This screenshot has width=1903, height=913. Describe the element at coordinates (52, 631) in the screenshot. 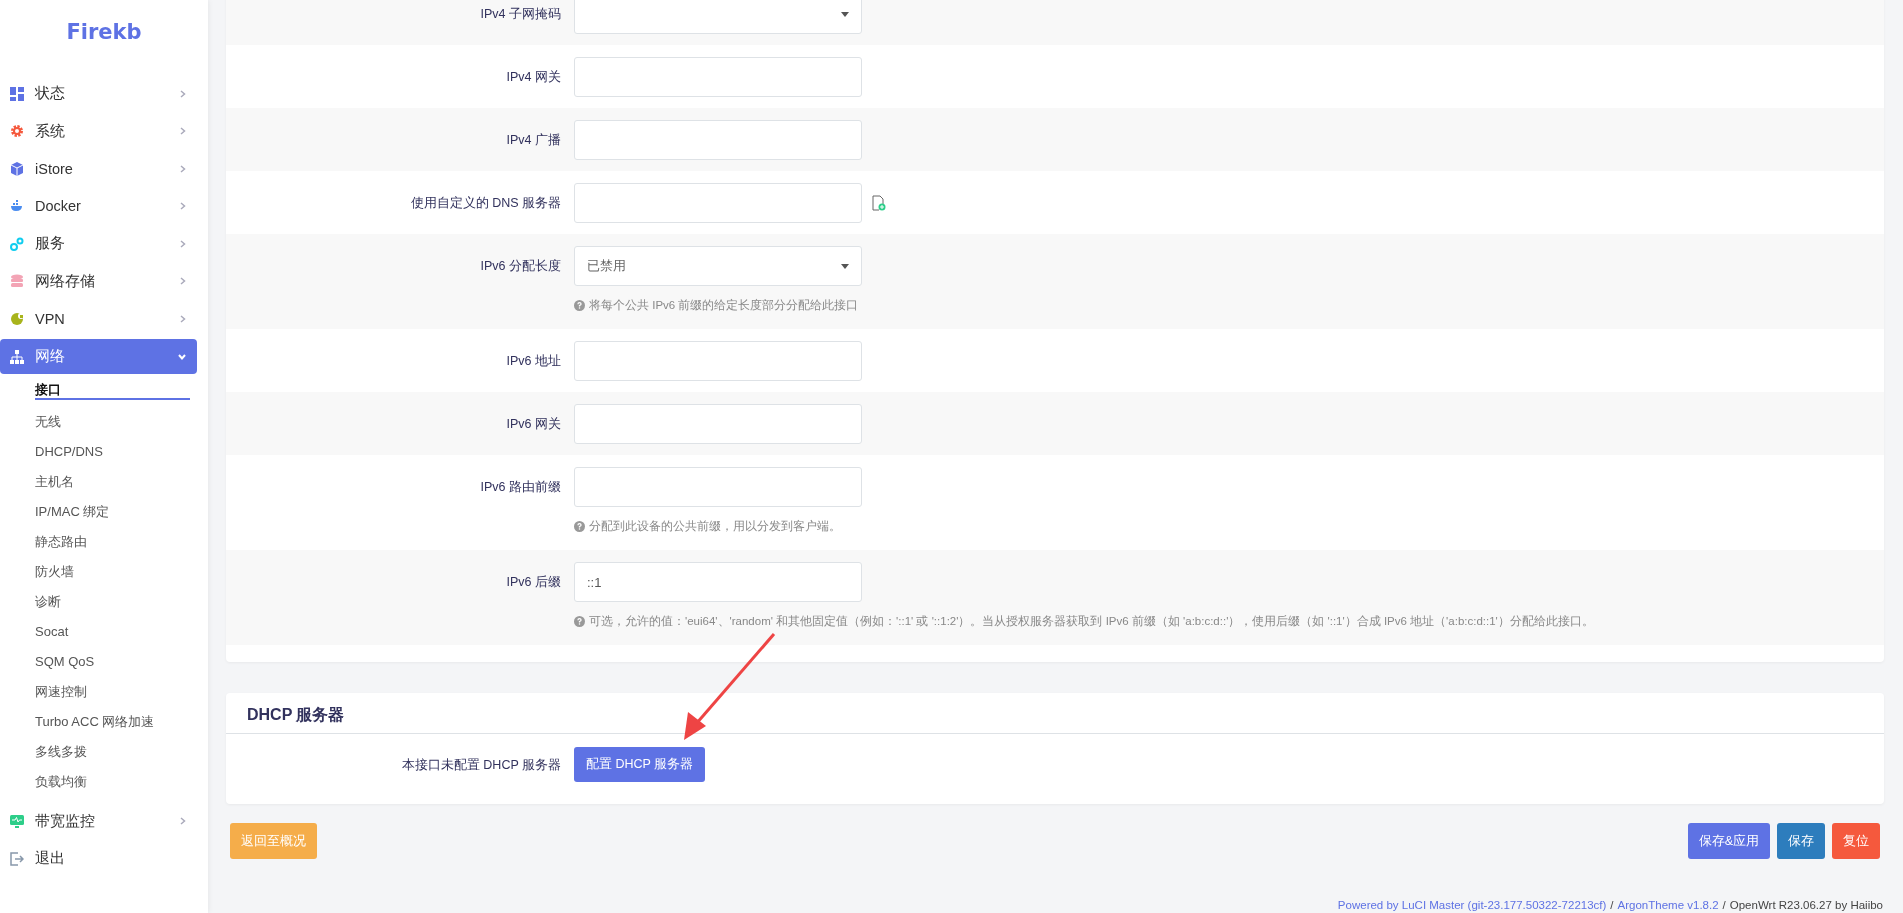

I see `submenu-item: Socat` at that location.